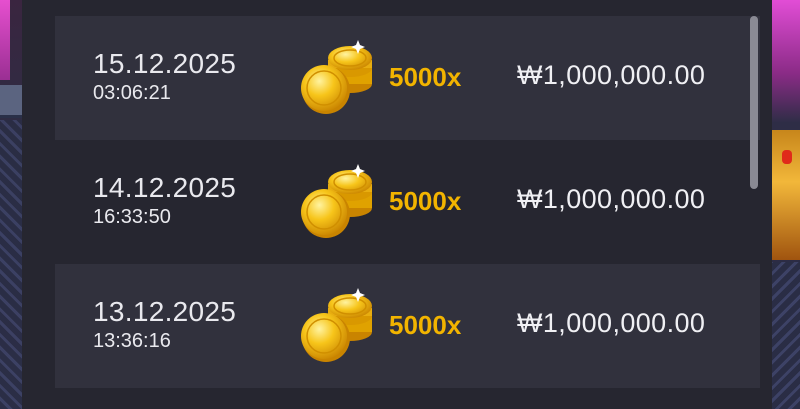  What do you see at coordinates (5, 40) in the screenshot?
I see `background-pink-pillar` at bounding box center [5, 40].